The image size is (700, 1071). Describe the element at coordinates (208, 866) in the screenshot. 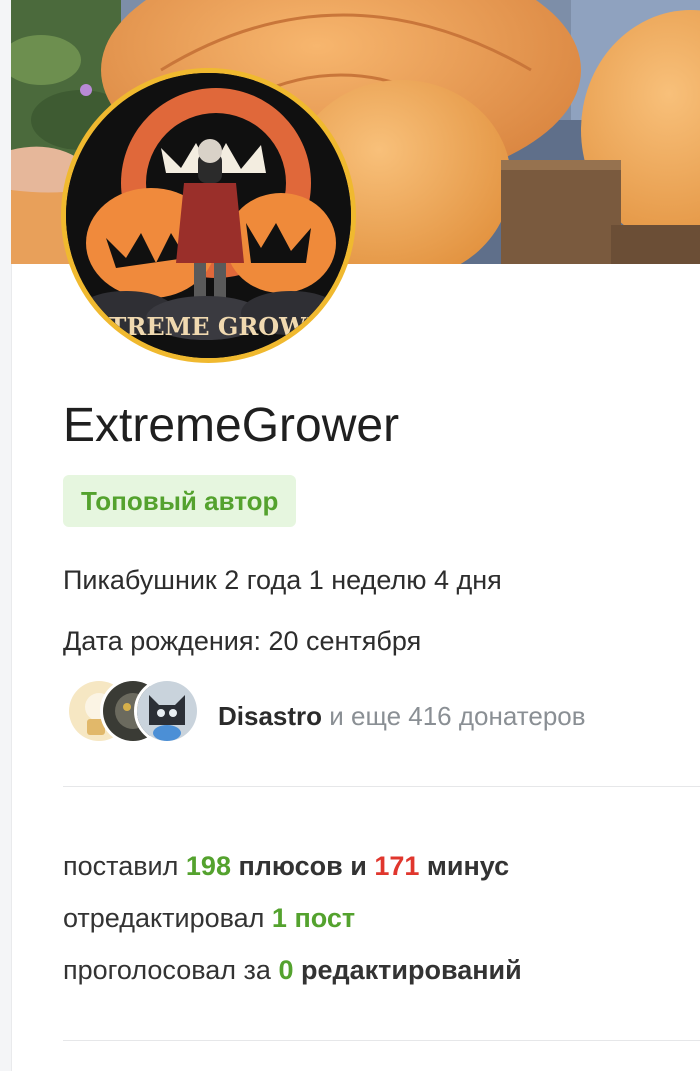

I see `pluses-count: 198` at that location.